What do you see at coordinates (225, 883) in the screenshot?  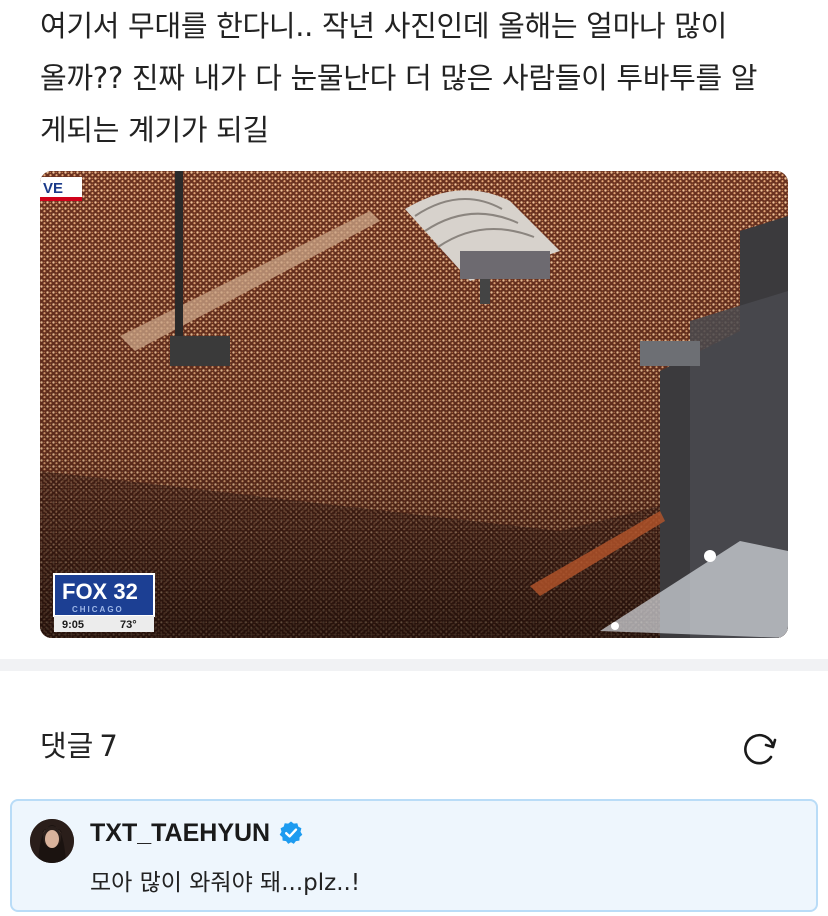 I see `comment-text: 모아 많이 와줘야 돼...plz..!` at bounding box center [225, 883].